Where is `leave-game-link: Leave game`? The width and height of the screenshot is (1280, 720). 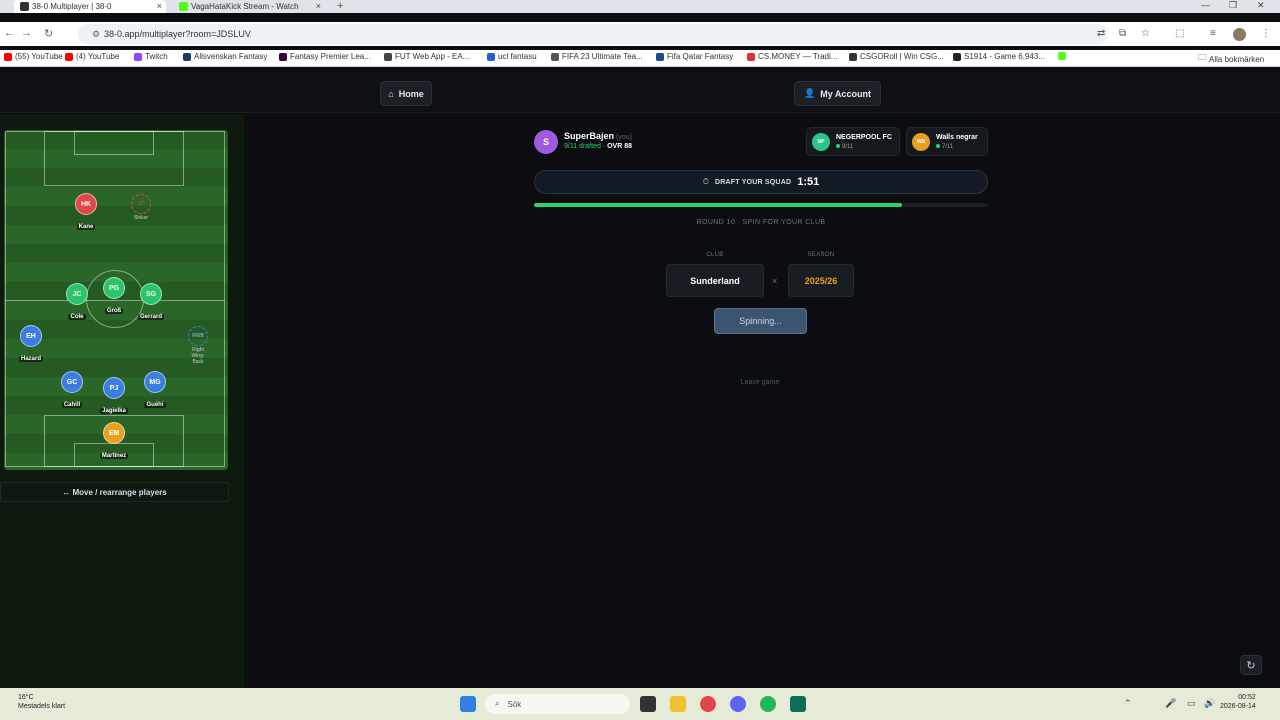
leave-game-link: Leave game is located at coordinates (760, 382).